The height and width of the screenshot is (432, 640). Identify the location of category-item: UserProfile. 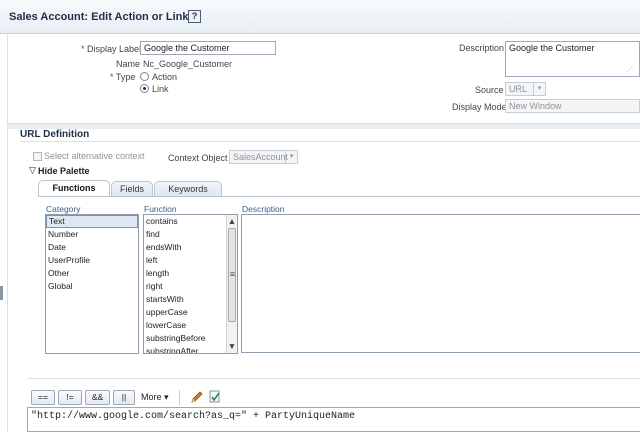
(92, 260).